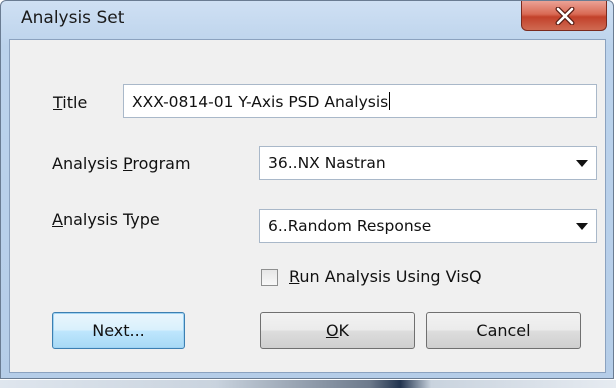 Image resolution: width=616 pixels, height=388 pixels. What do you see at coordinates (385, 276) in the screenshot?
I see `run-visq-label: Run Analysis Using VisQ` at bounding box center [385, 276].